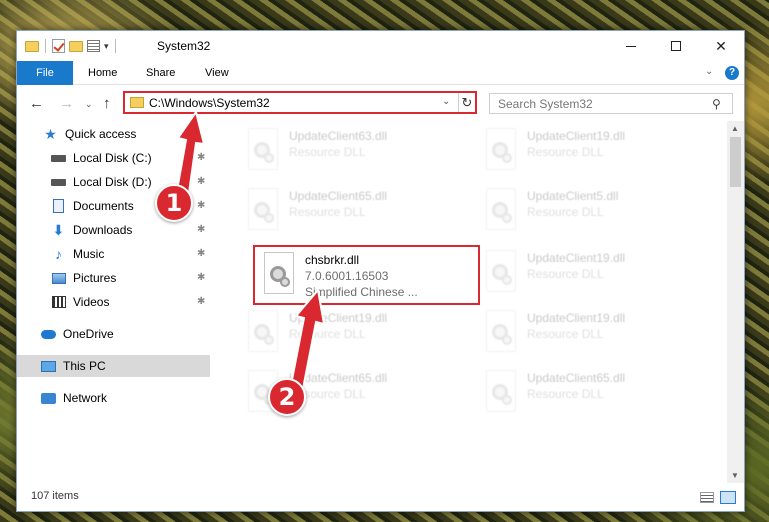 This screenshot has height=522, width=769. What do you see at coordinates (631, 46) in the screenshot?
I see `minimize-button` at bounding box center [631, 46].